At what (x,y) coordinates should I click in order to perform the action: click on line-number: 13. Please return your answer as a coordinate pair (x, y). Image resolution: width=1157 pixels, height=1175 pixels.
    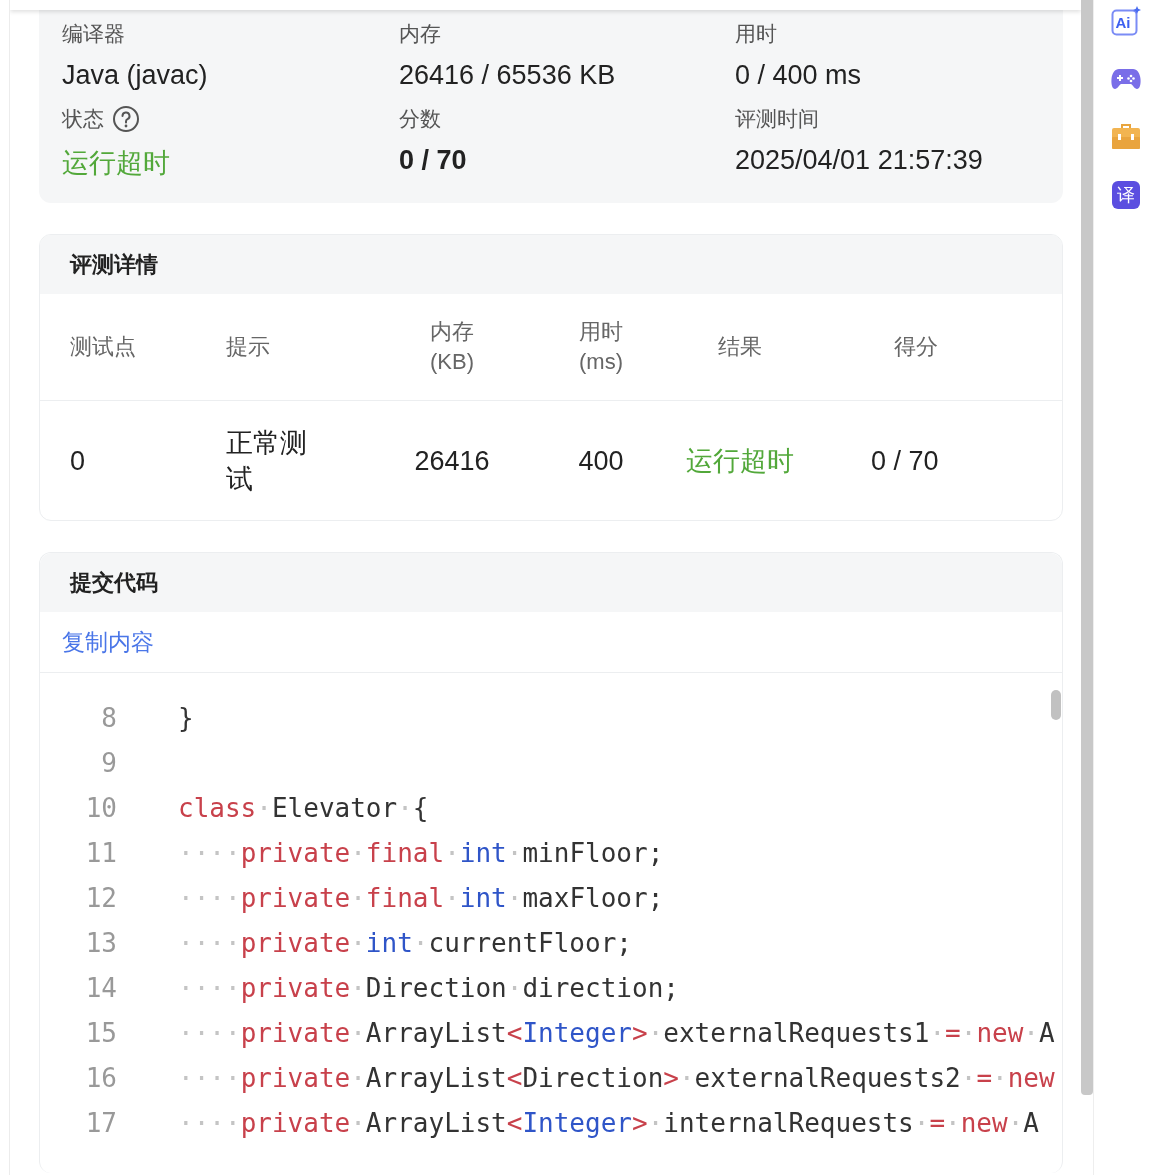
    Looking at the image, I should click on (100, 942).